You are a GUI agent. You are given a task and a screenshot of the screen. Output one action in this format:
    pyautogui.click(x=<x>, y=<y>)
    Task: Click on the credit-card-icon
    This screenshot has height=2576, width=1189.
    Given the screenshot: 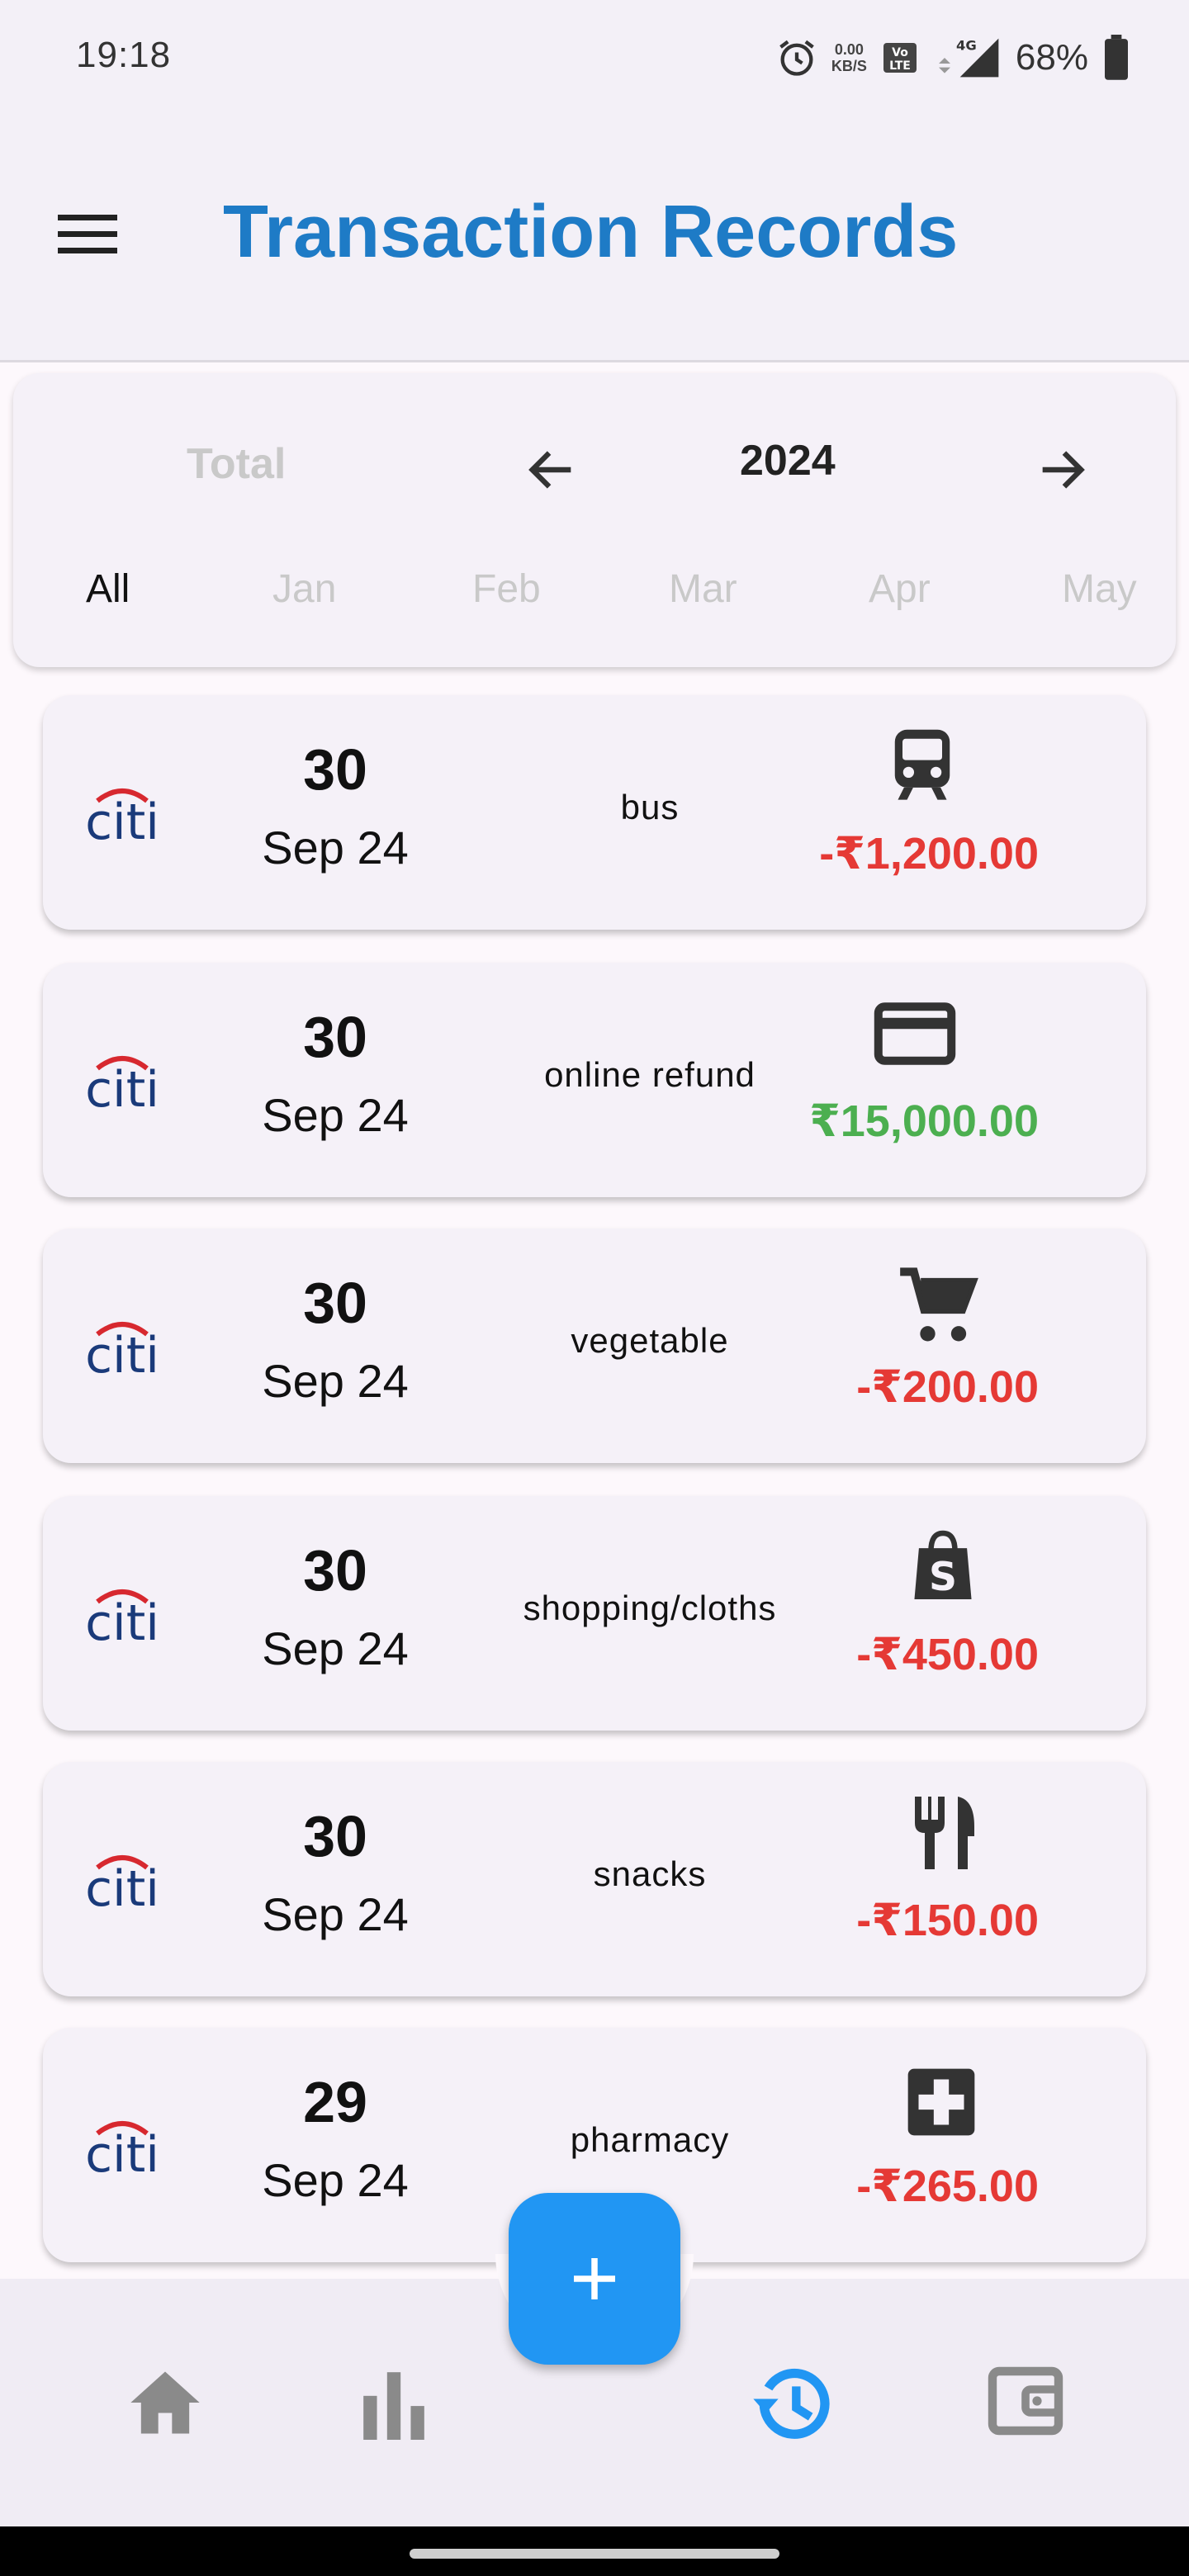 What is the action you would take?
    pyautogui.click(x=915, y=1036)
    